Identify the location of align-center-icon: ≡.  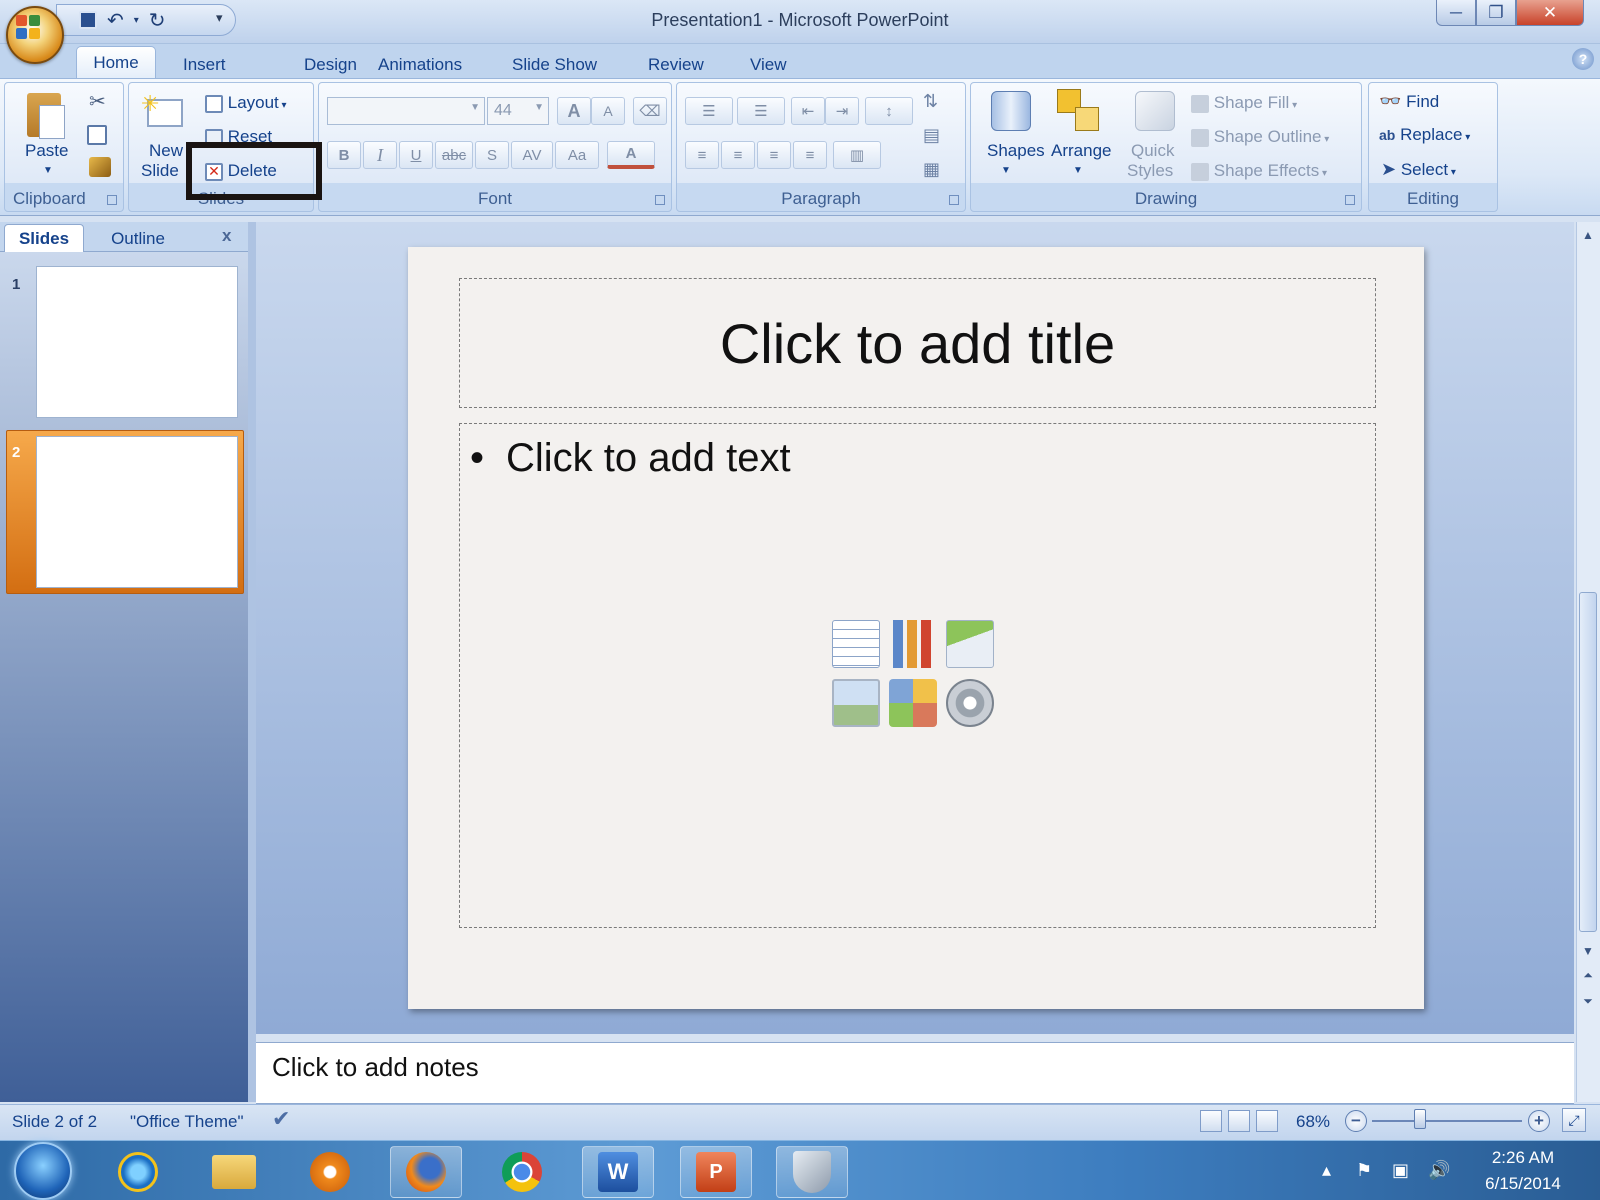
(738, 155).